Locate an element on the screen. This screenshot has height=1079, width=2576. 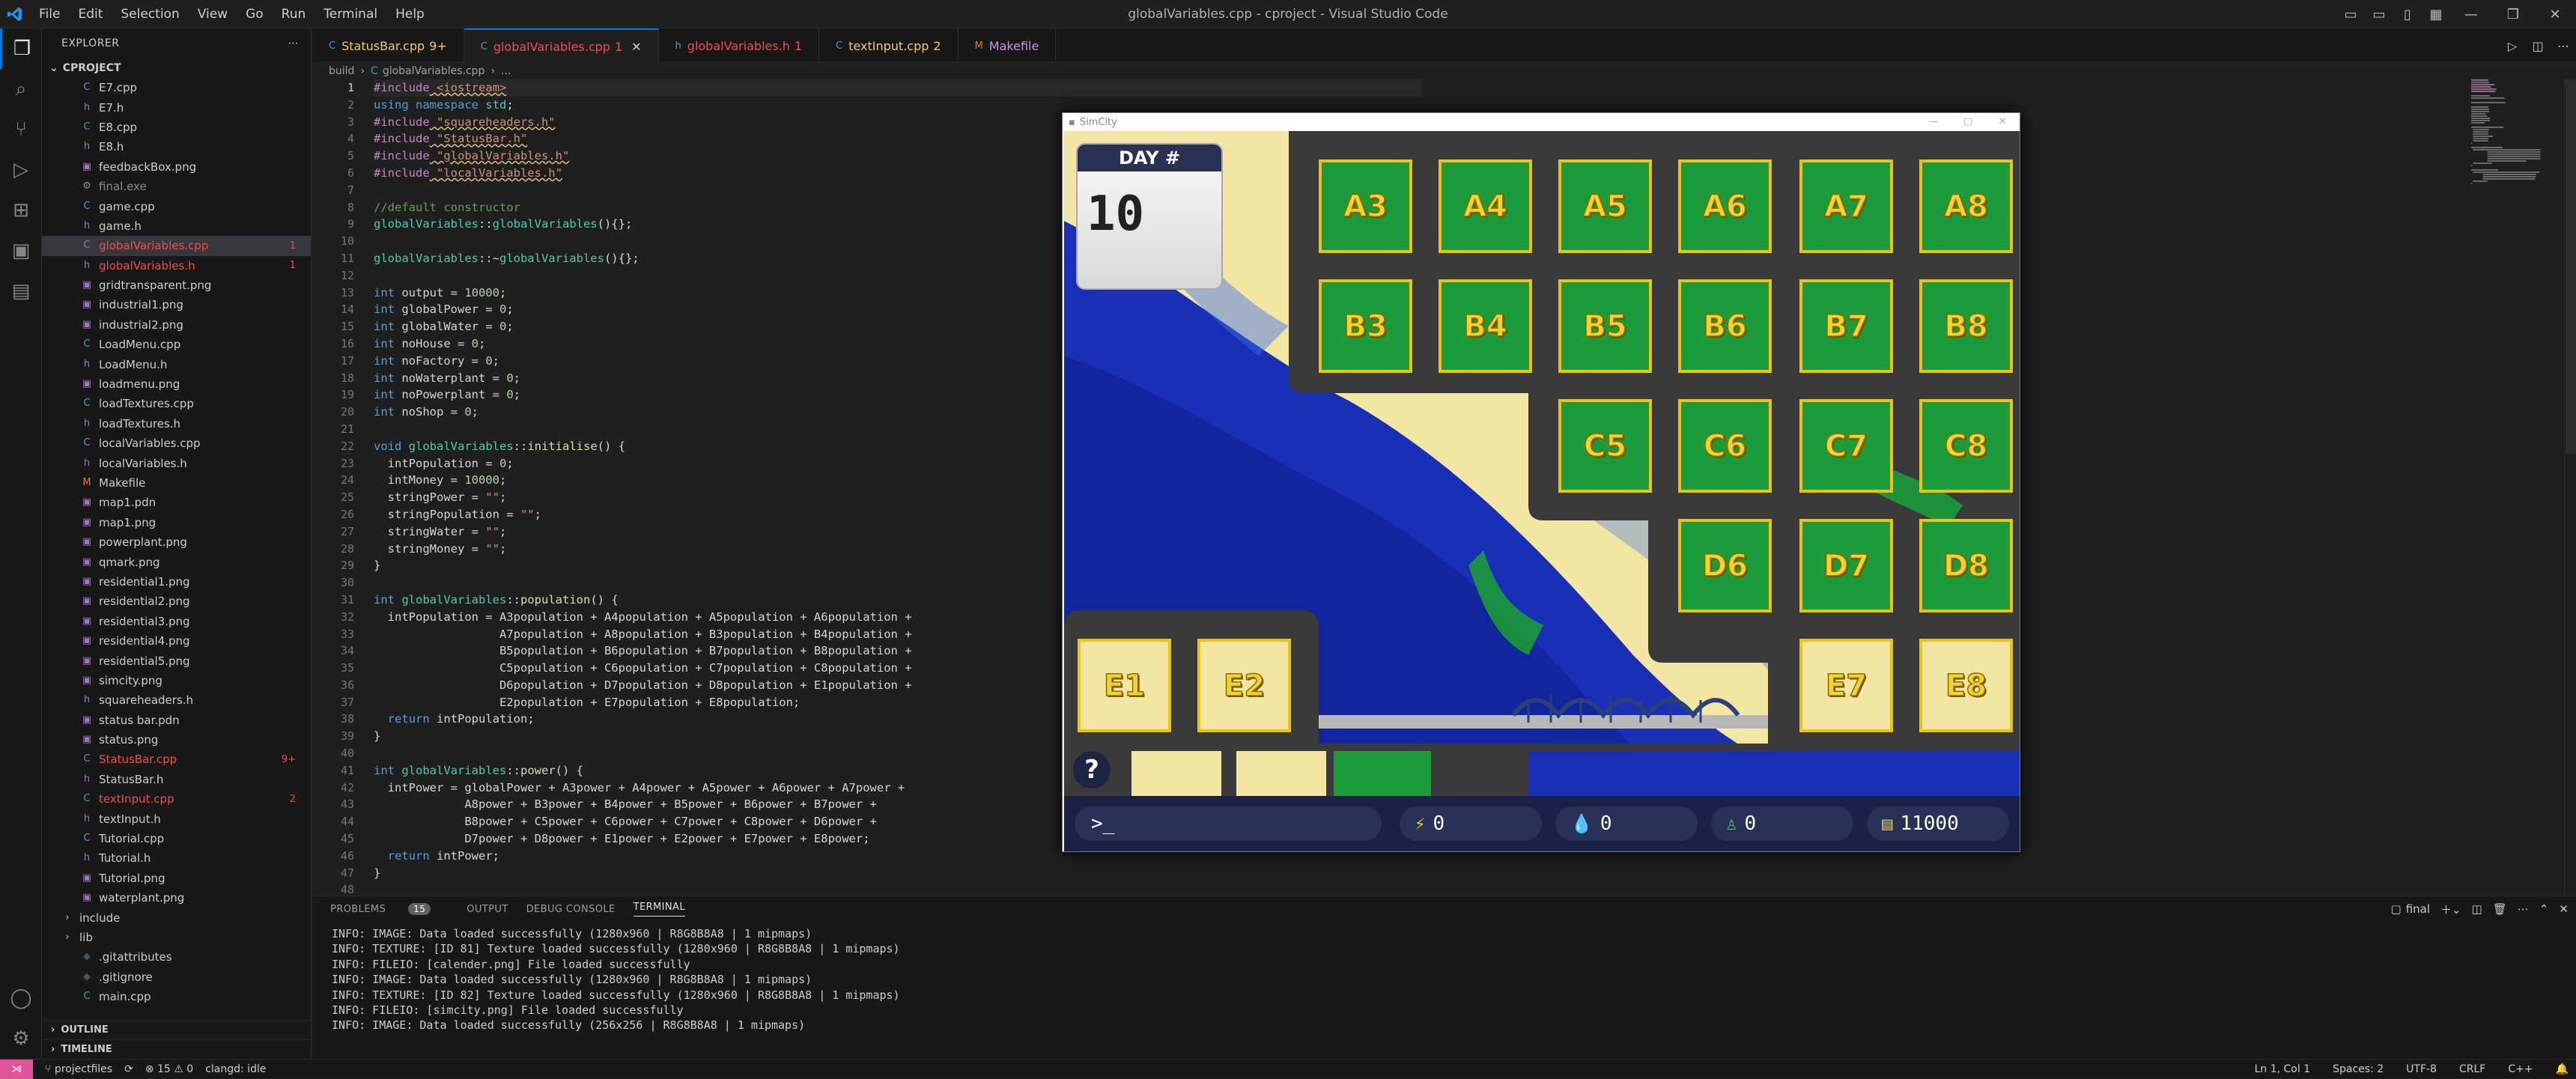
plot-e8: E8 is located at coordinates (1966, 686).